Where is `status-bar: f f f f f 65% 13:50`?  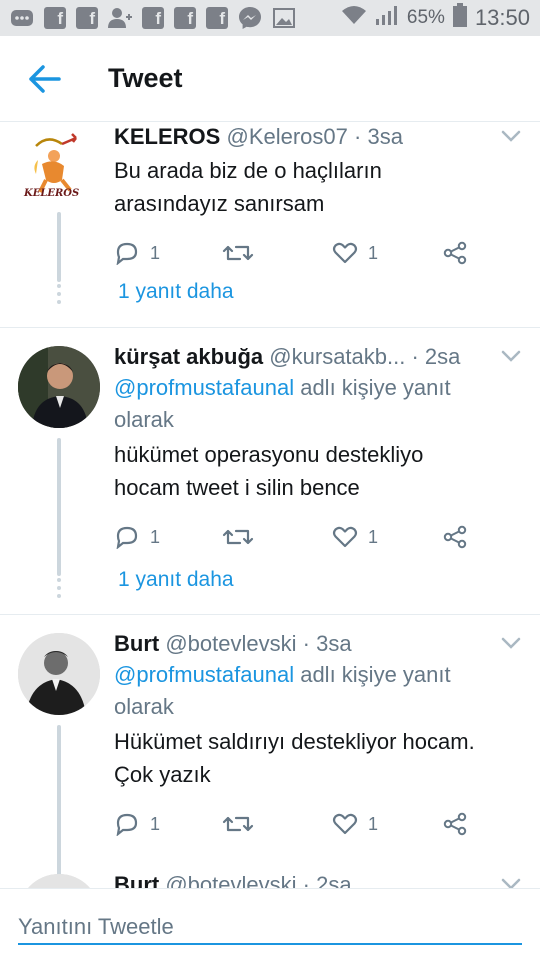
status-bar: f f f f f 65% 13:50 is located at coordinates (270, 18).